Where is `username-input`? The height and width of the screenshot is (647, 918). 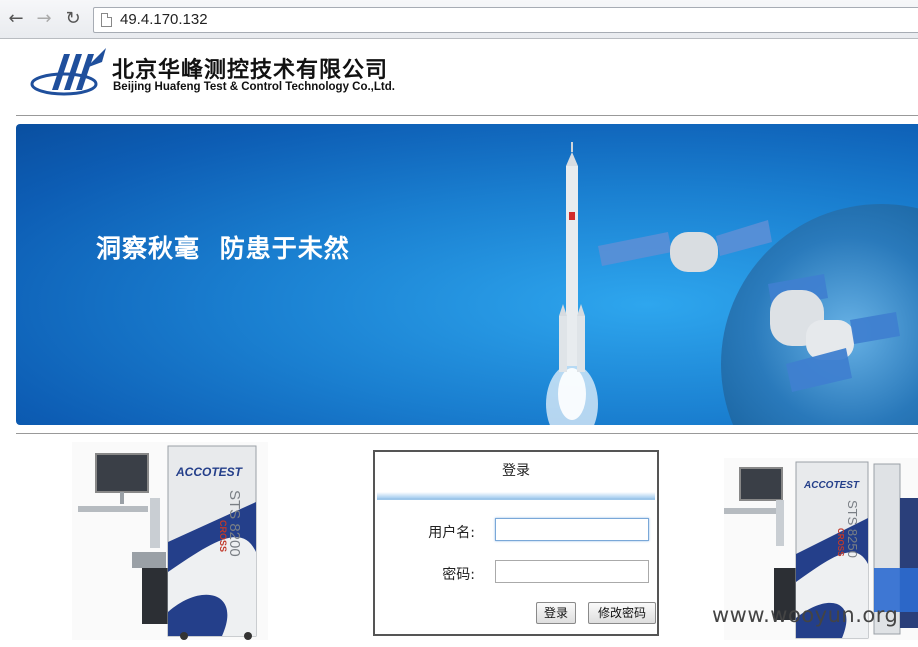
username-input is located at coordinates (572, 529).